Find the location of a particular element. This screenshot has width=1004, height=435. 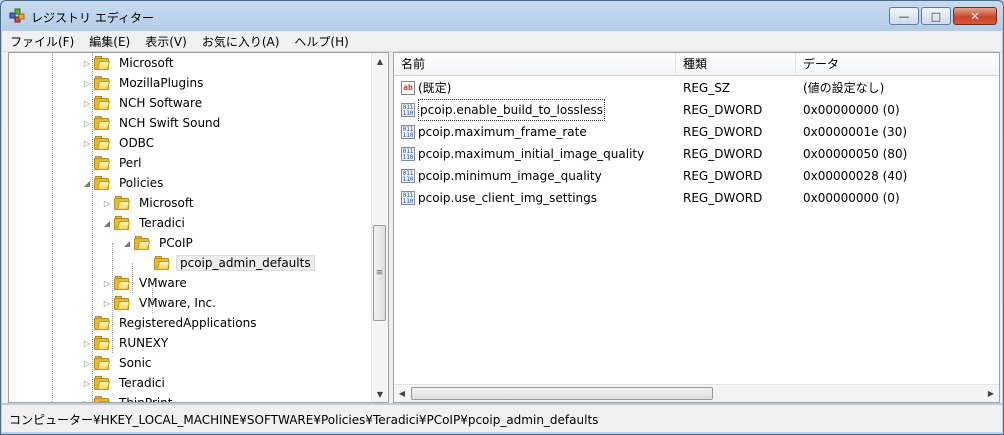

value-name-cell: 011 110 pcoip.use_client_img_settings is located at coordinates (499, 198).